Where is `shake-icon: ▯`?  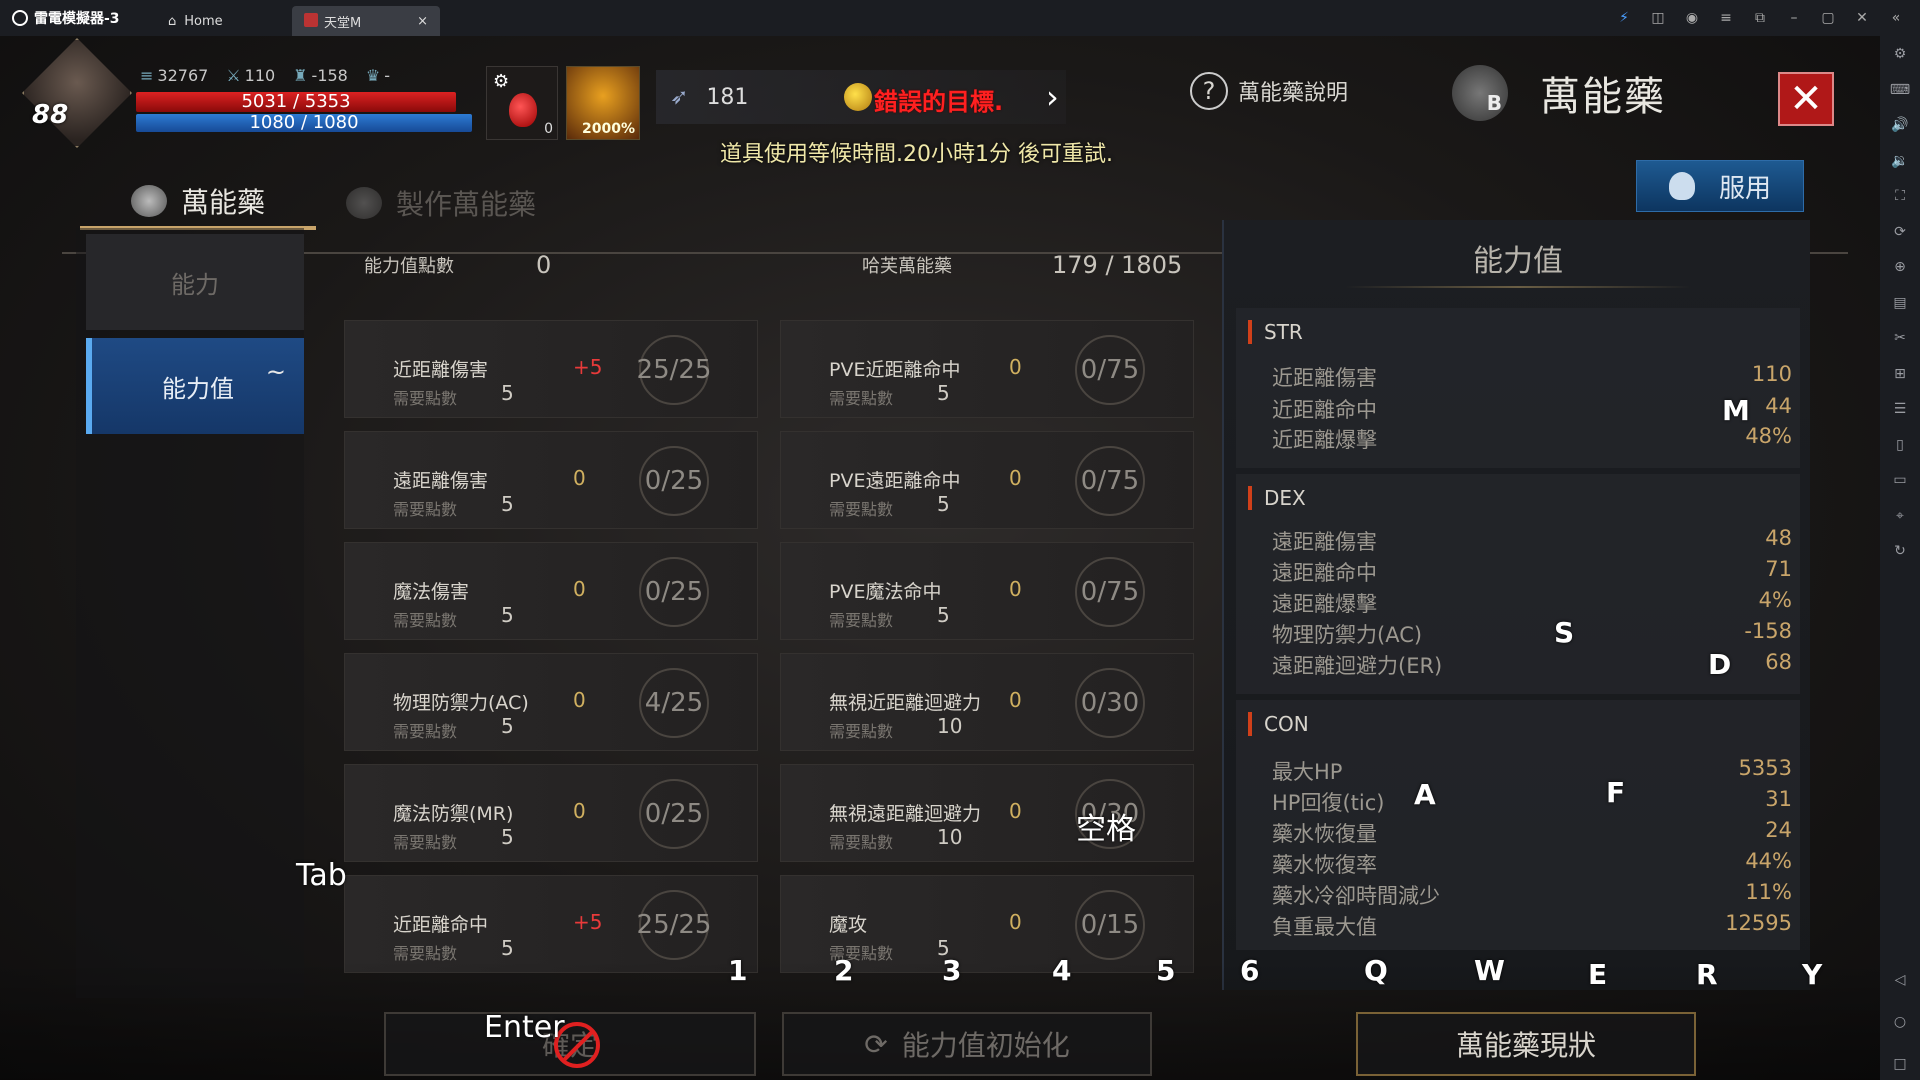 shake-icon: ▯ is located at coordinates (1900, 445).